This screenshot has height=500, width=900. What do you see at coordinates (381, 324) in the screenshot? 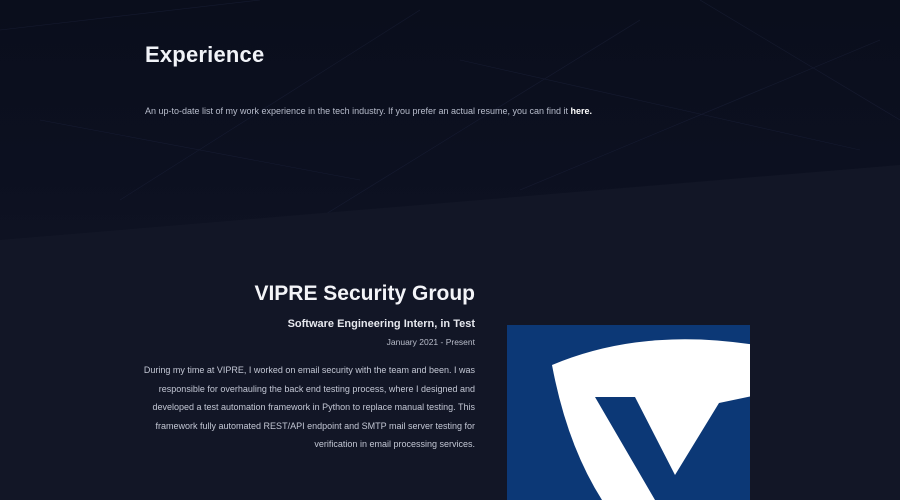
I see `job-role: Software Engineering Intern, in Test` at bounding box center [381, 324].